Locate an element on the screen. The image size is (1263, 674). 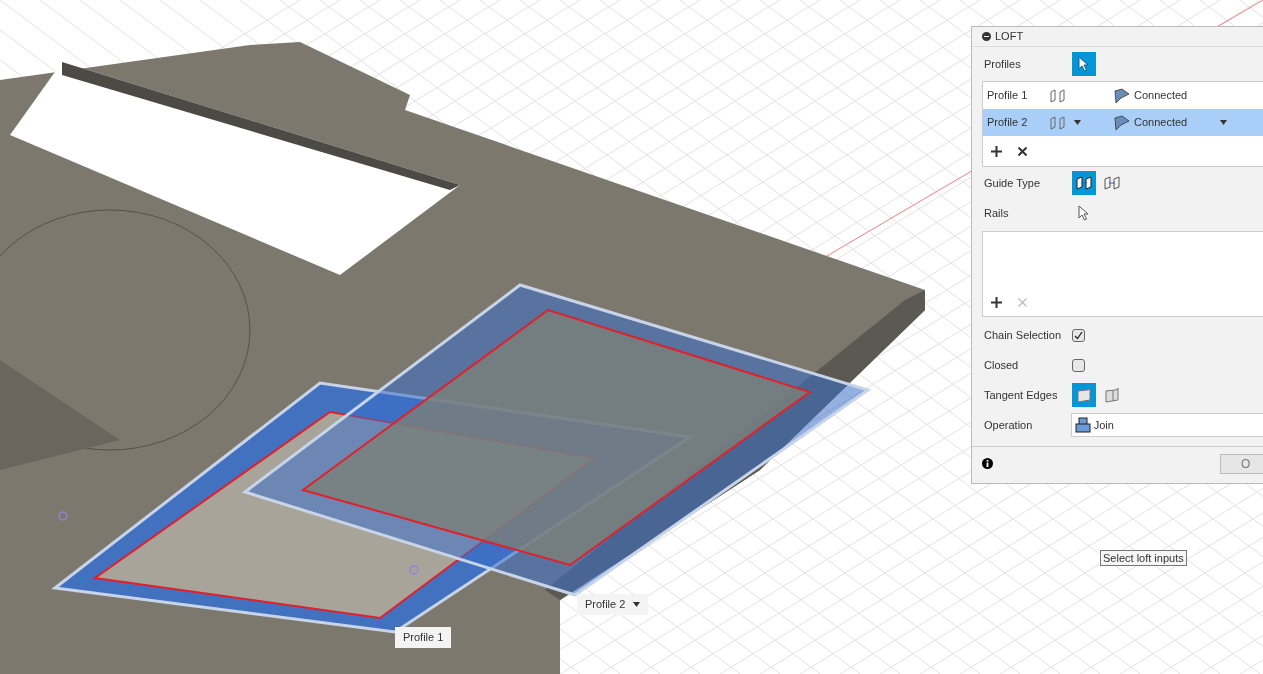
operation-dropdown: Join is located at coordinates (1166, 425).